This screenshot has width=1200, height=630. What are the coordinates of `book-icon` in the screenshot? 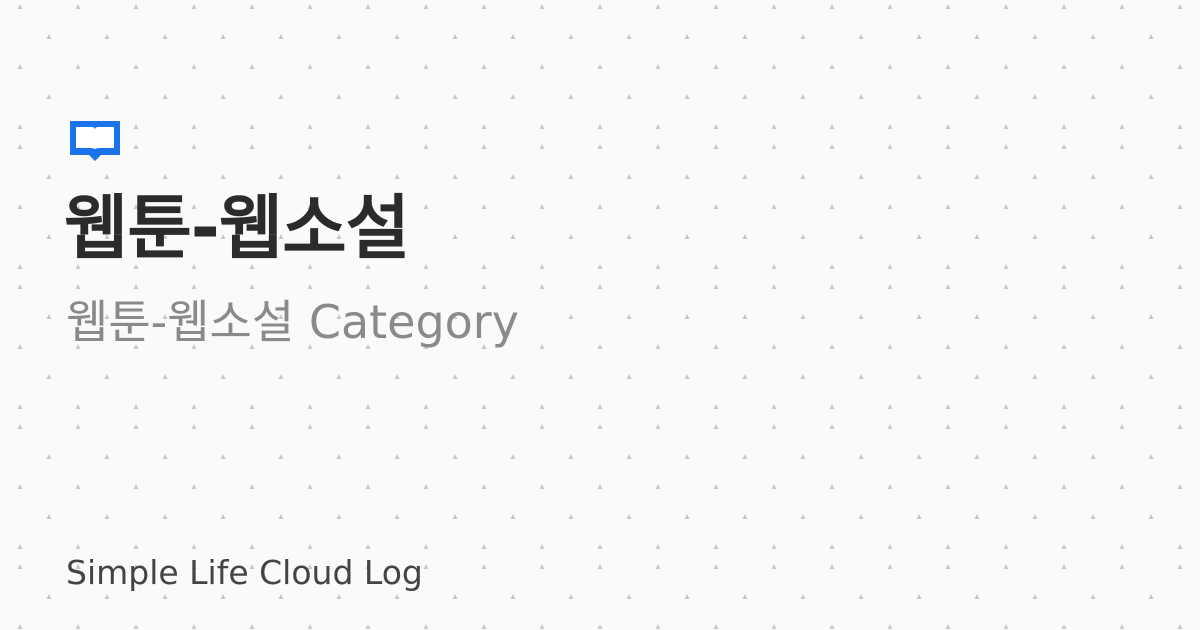 It's located at (95, 140).